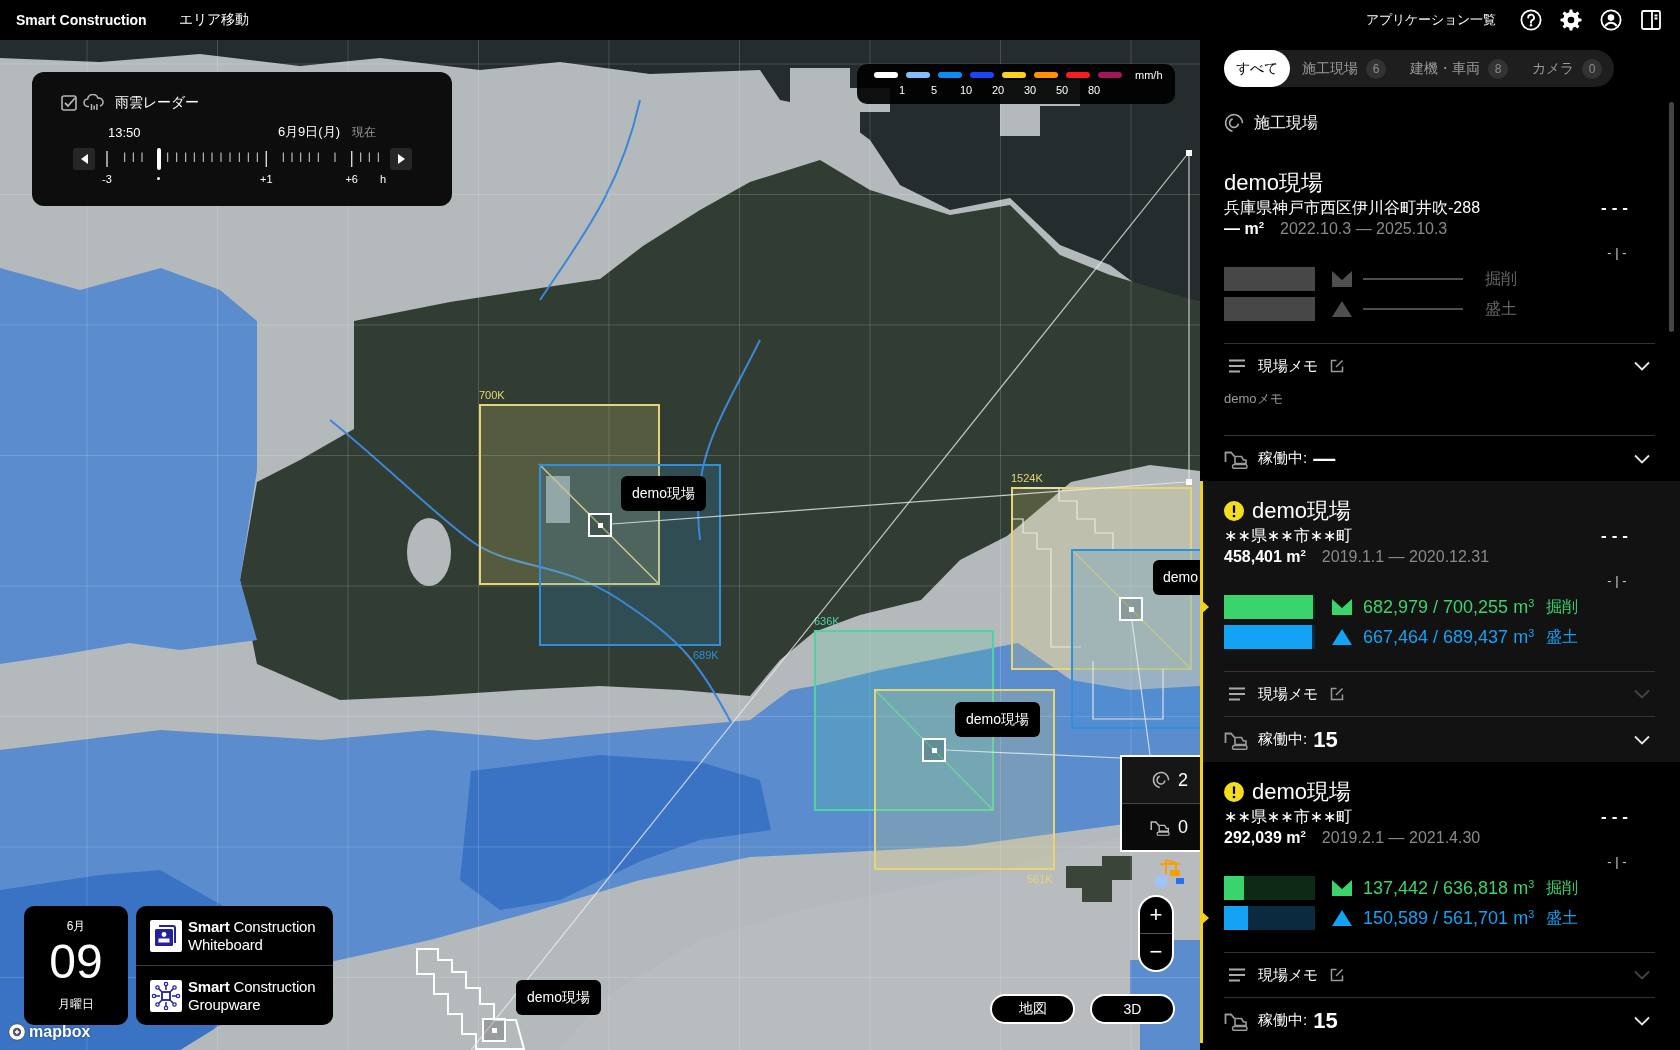 The height and width of the screenshot is (1050, 1680). Describe the element at coordinates (1449, 888) in the screenshot. I see `volume-text: 137,442 / 636,818 m$^{3}$` at that location.